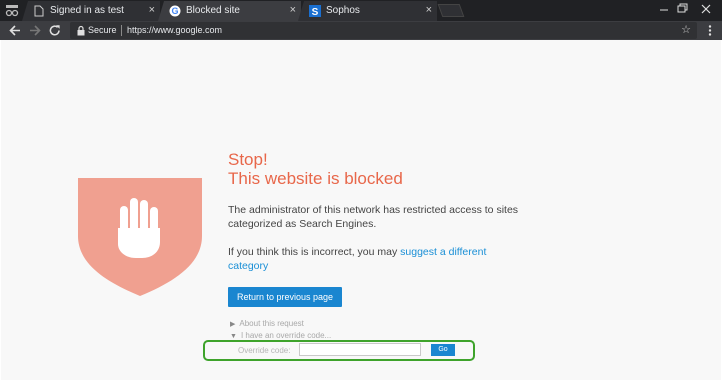  Describe the element at coordinates (664, 9) in the screenshot. I see `minimize-icon` at that location.